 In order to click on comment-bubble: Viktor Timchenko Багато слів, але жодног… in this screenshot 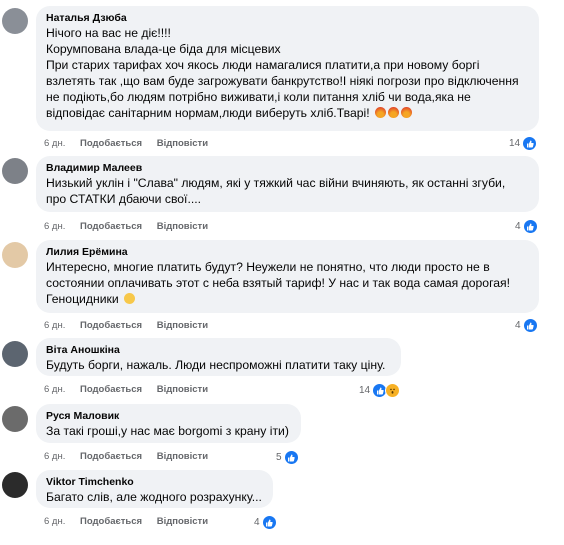, I will do `click(154, 489)`.